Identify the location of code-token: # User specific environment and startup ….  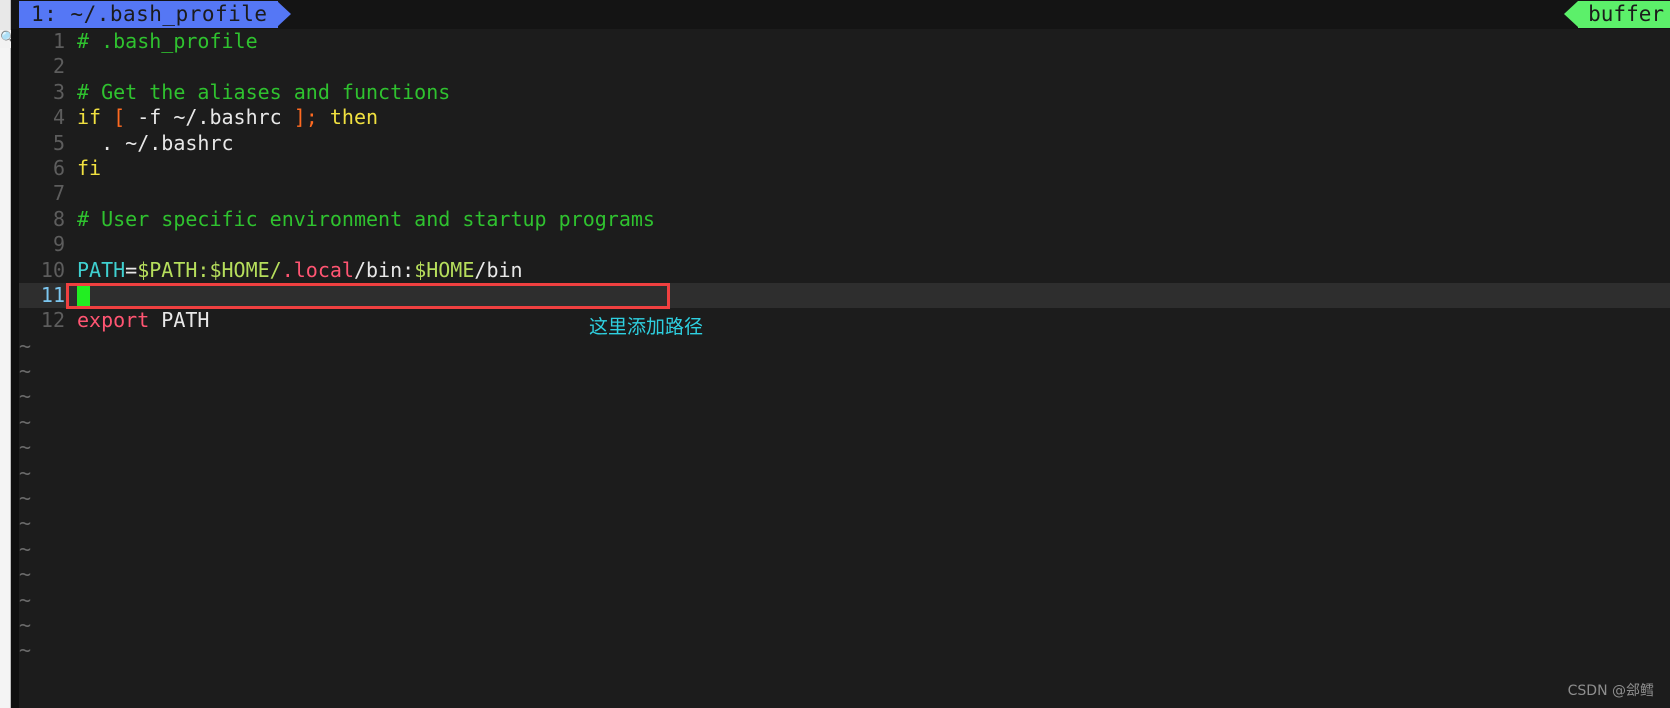
(366, 218).